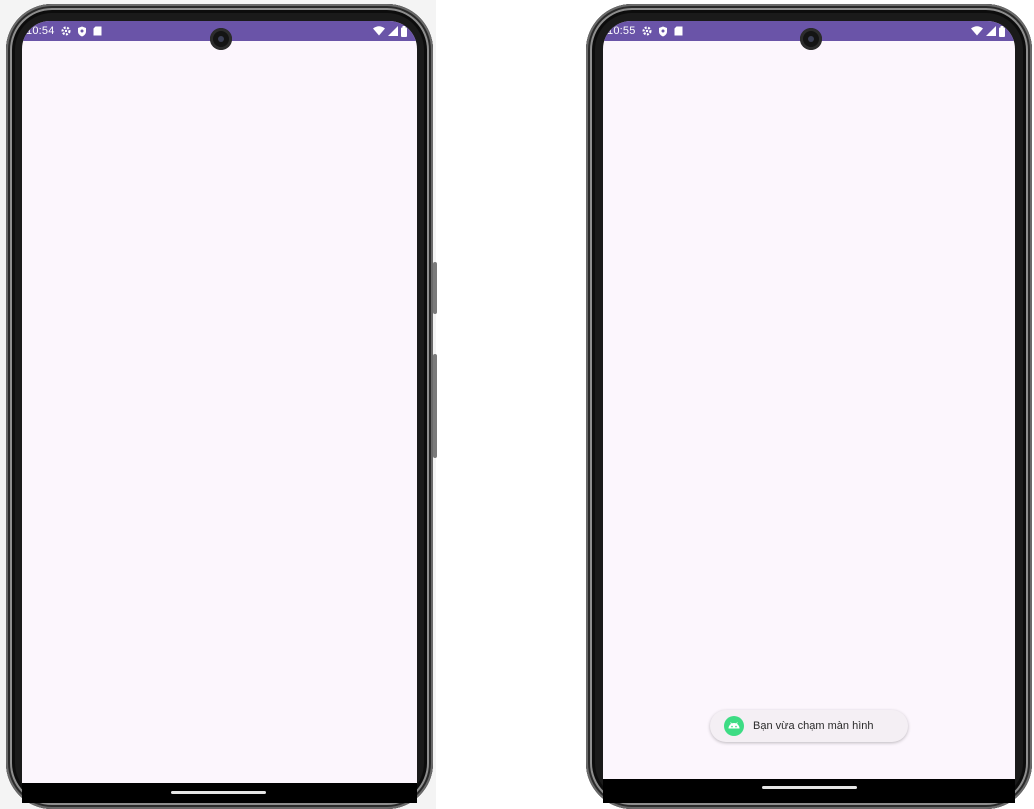 This screenshot has width=1034, height=809. What do you see at coordinates (435, 288) in the screenshot?
I see `volume-button` at bounding box center [435, 288].